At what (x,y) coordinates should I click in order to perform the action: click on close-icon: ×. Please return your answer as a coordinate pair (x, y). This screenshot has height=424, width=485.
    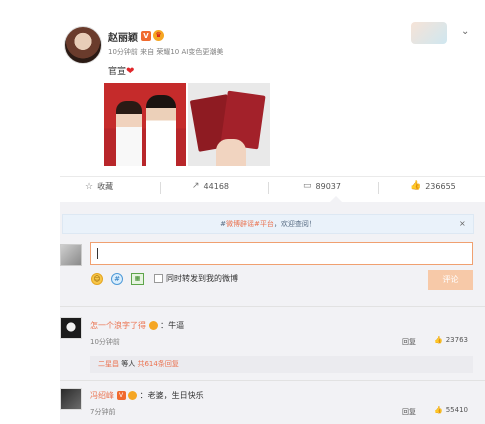
    Looking at the image, I should click on (462, 223).